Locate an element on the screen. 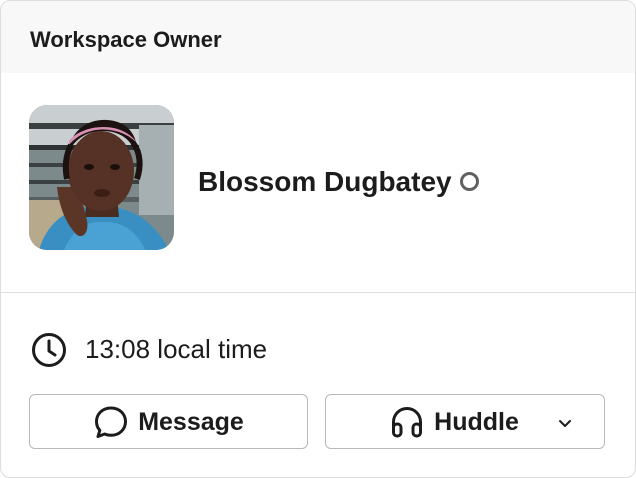 This screenshot has height=478, width=636. avatar-photo is located at coordinates (101, 177).